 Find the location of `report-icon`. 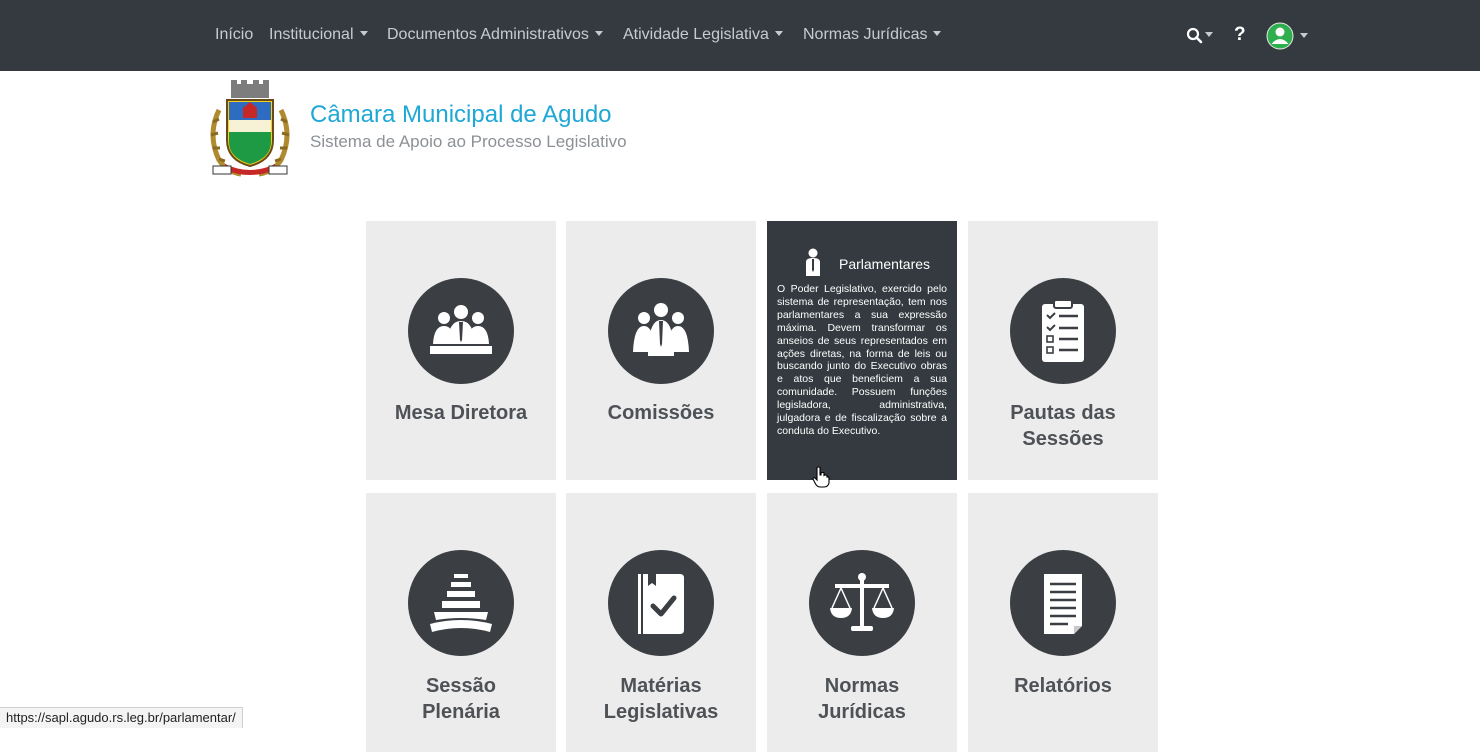

report-icon is located at coordinates (1063, 603).